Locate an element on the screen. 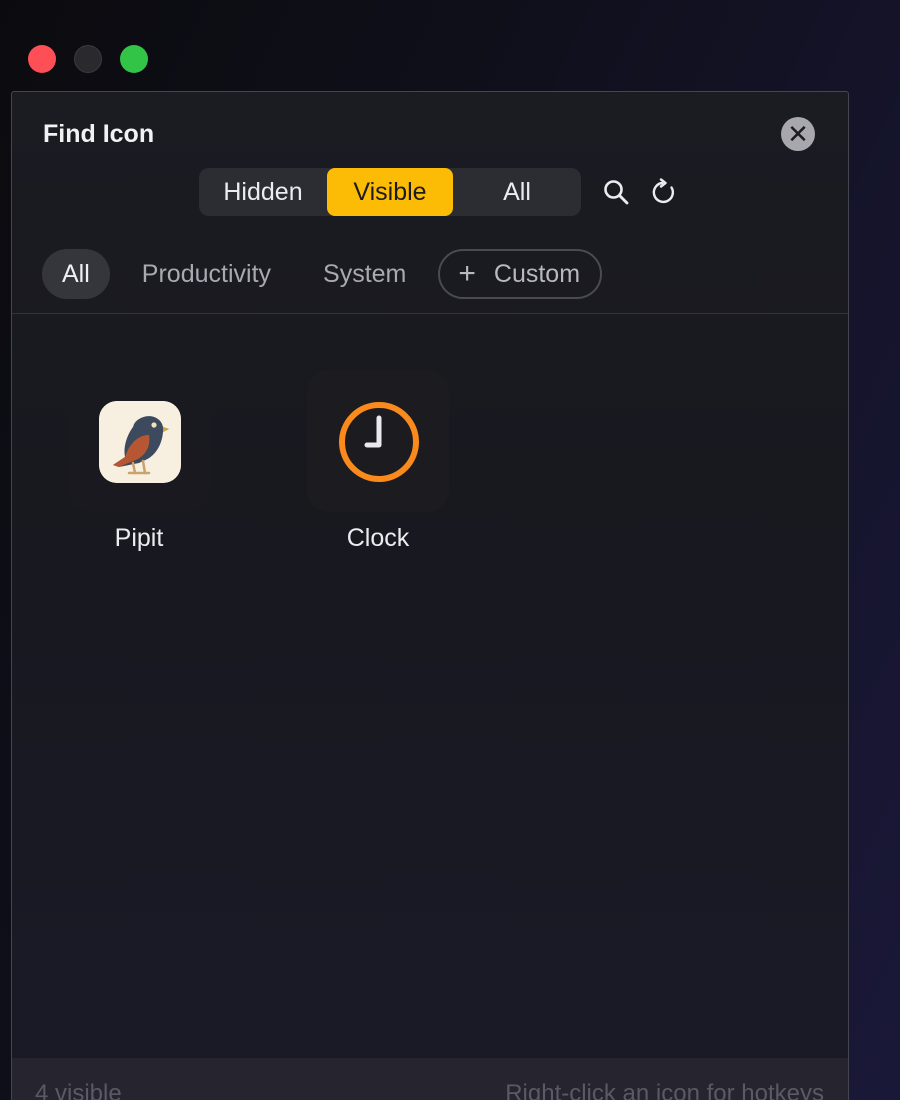 The width and height of the screenshot is (900, 1100). plus-icon: + is located at coordinates (467, 273).